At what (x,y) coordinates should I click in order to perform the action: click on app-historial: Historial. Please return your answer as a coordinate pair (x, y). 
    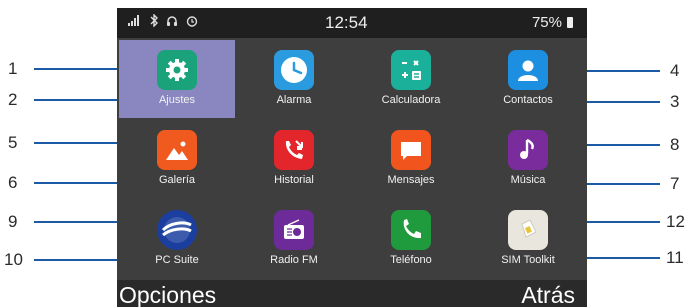
    Looking at the image, I should click on (294, 159).